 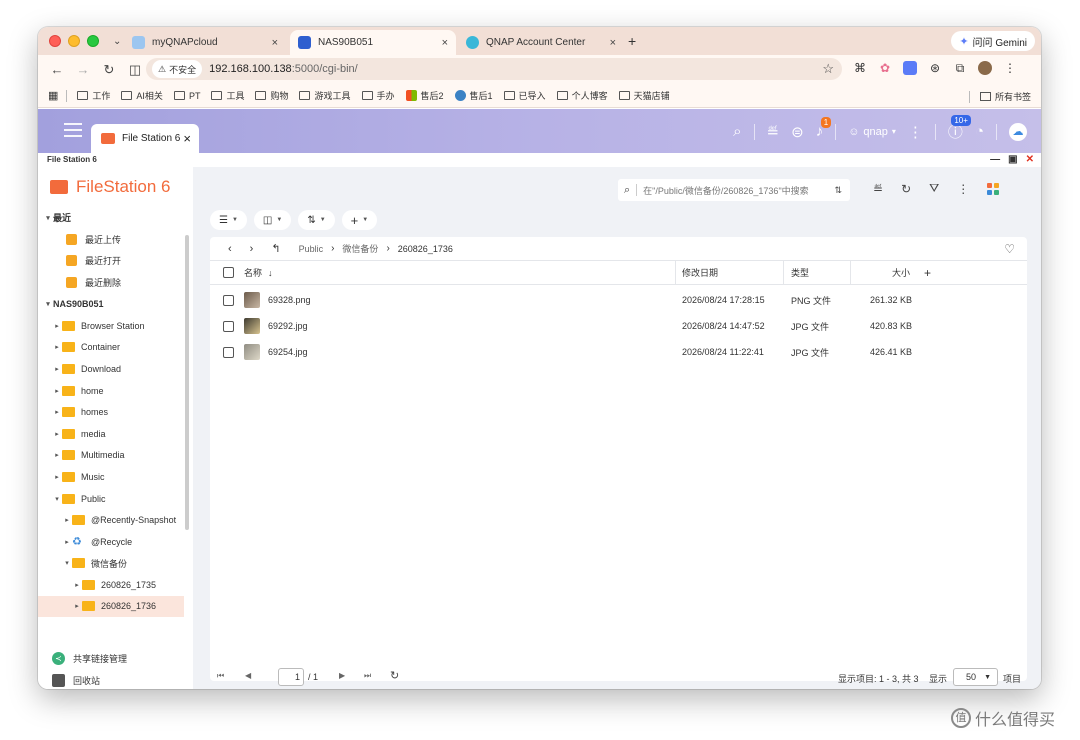 I want to click on security-badge: ⚠ 不安全, so click(x=177, y=69).